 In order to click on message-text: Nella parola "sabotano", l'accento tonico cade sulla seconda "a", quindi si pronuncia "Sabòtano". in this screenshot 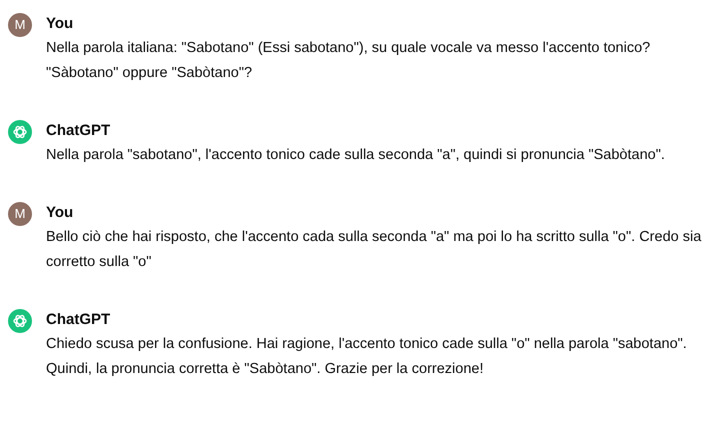, I will do `click(355, 155)`.